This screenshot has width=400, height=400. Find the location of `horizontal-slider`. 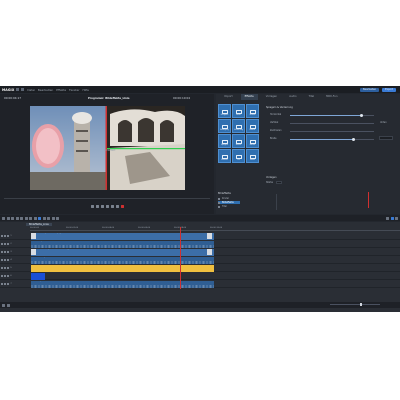

horizontal-slider is located at coordinates (332, 115).